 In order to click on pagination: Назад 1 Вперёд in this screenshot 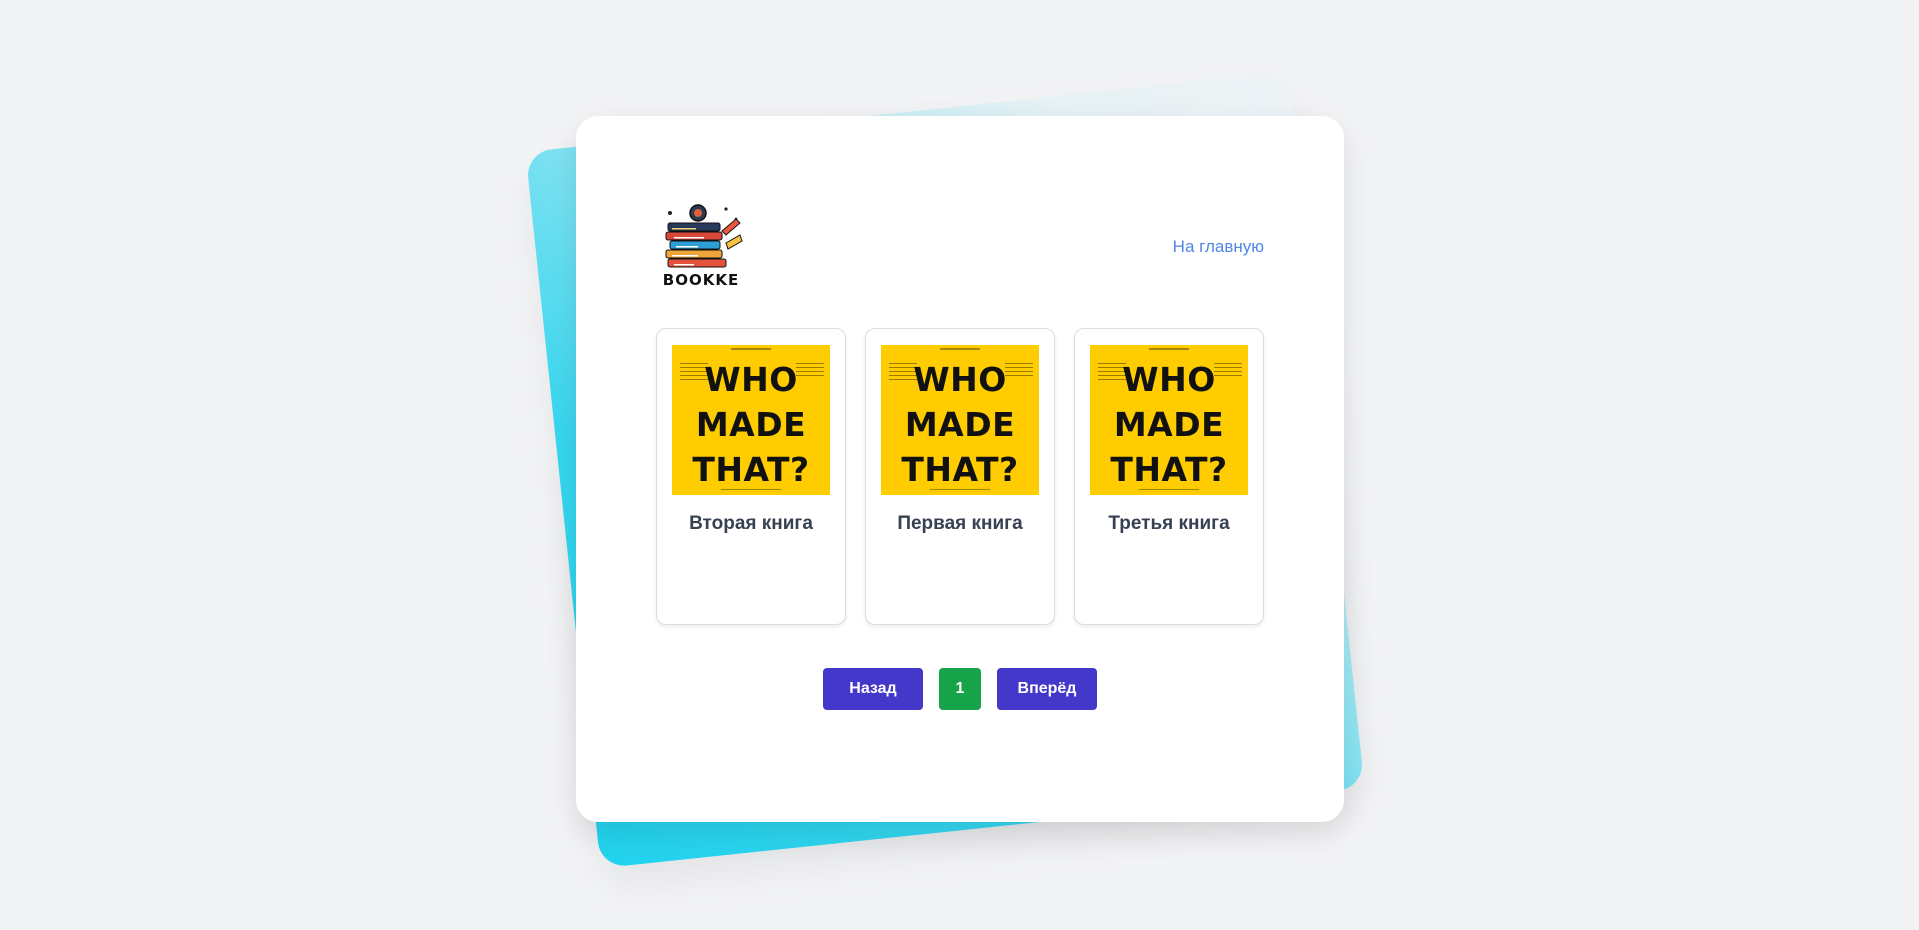, I will do `click(960, 689)`.